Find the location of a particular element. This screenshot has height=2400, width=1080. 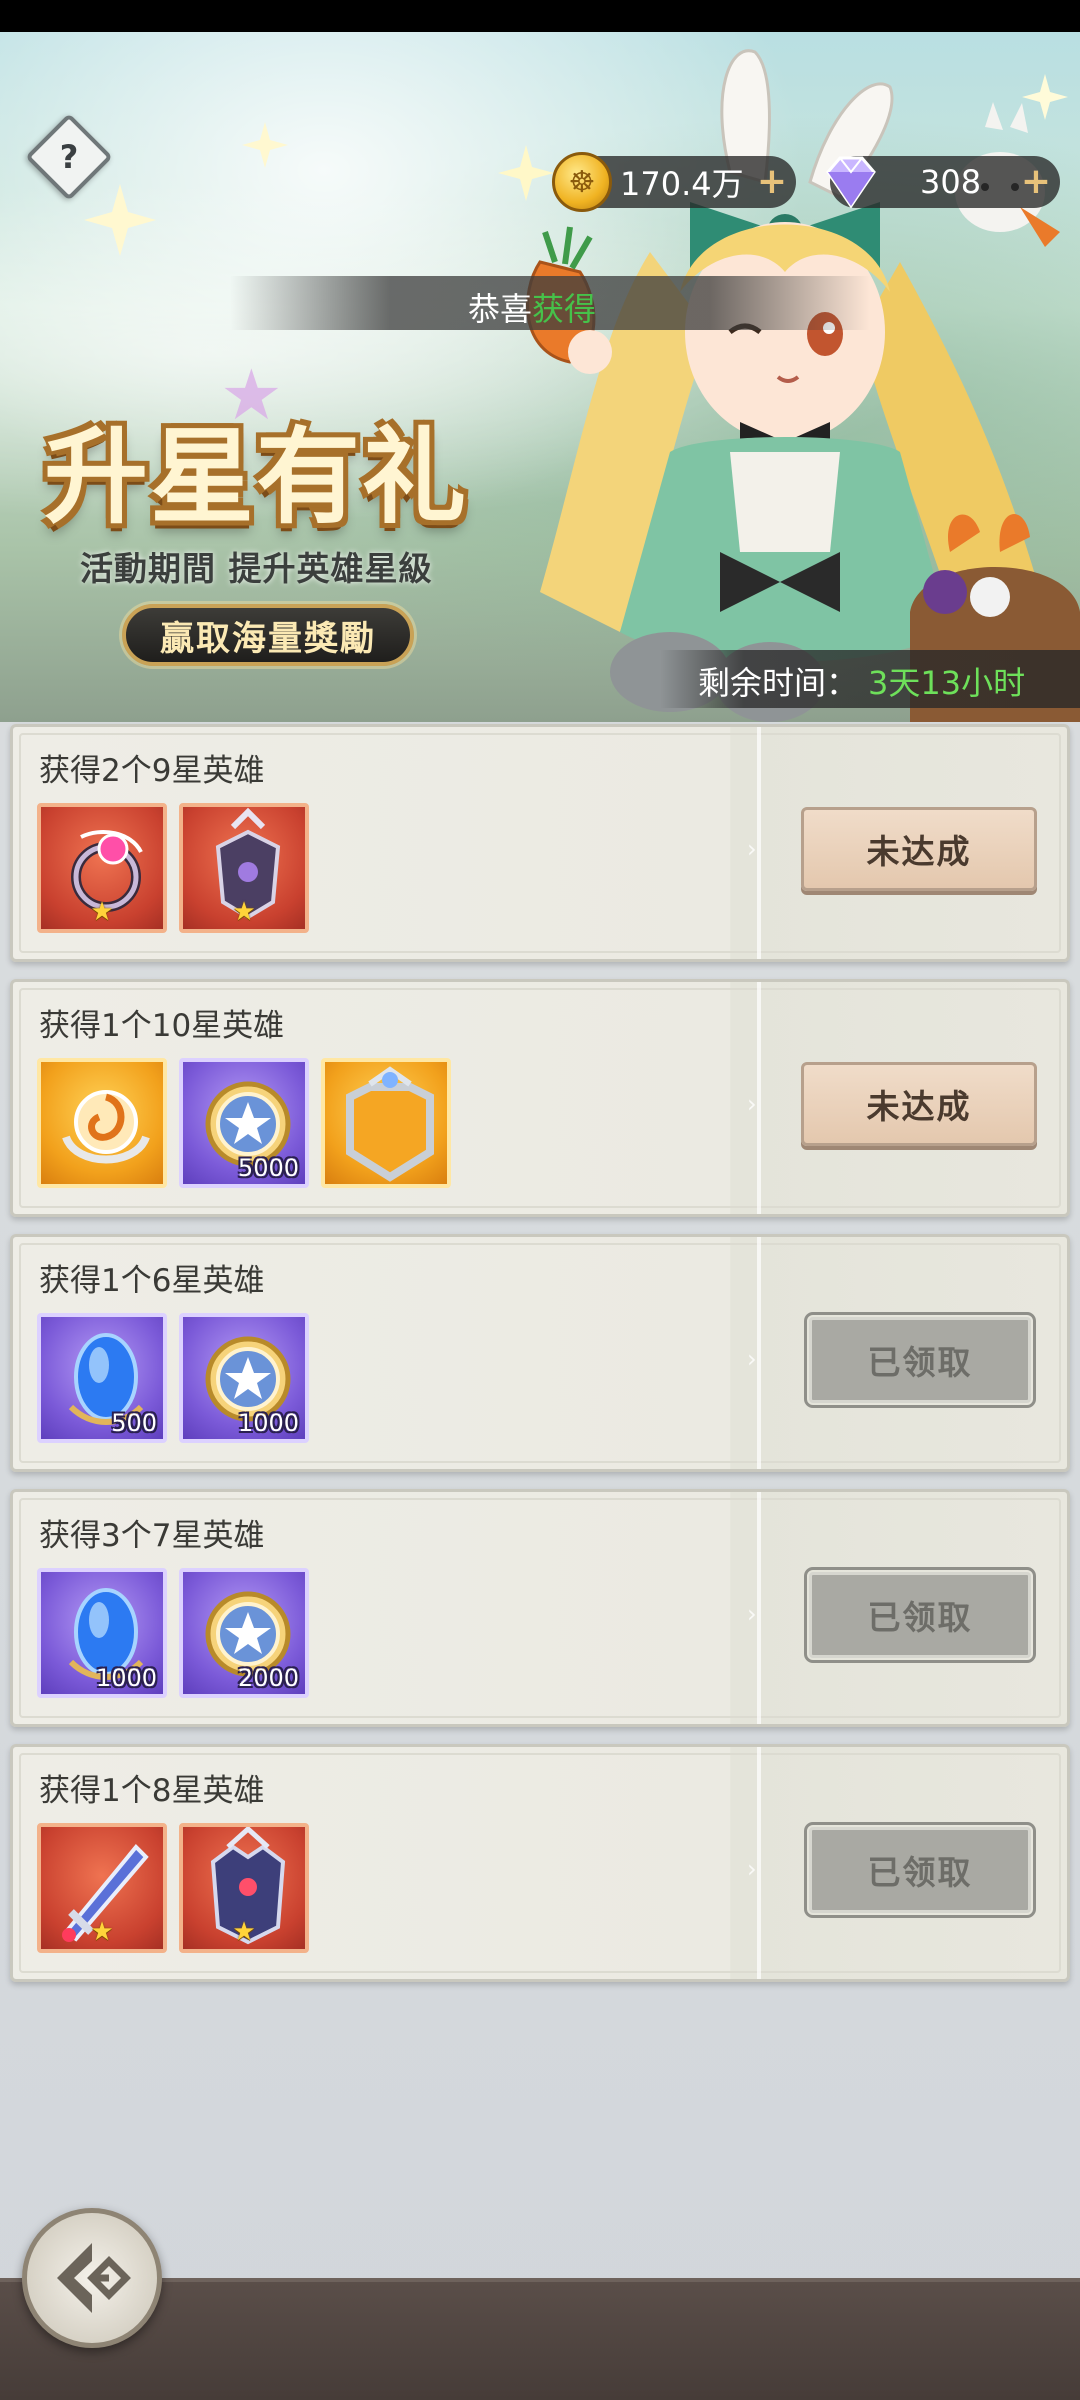

gold-amount: 170.4万 is located at coordinates (682, 184).